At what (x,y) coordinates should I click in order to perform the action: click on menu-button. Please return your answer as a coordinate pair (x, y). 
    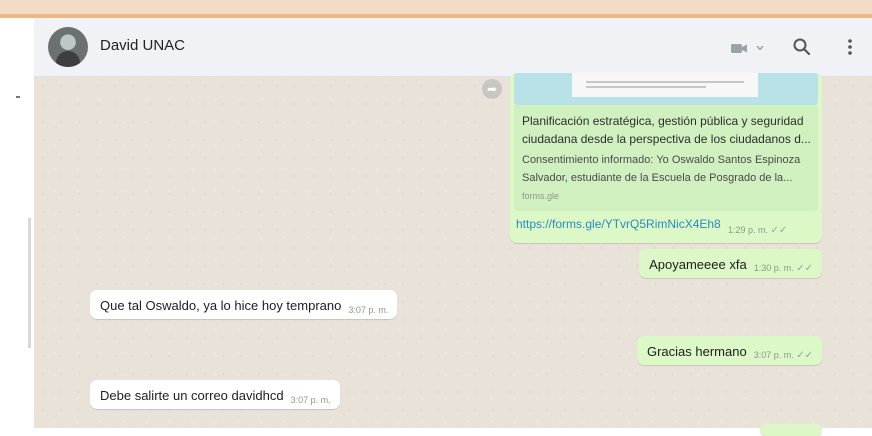
    Looking at the image, I should click on (850, 47).